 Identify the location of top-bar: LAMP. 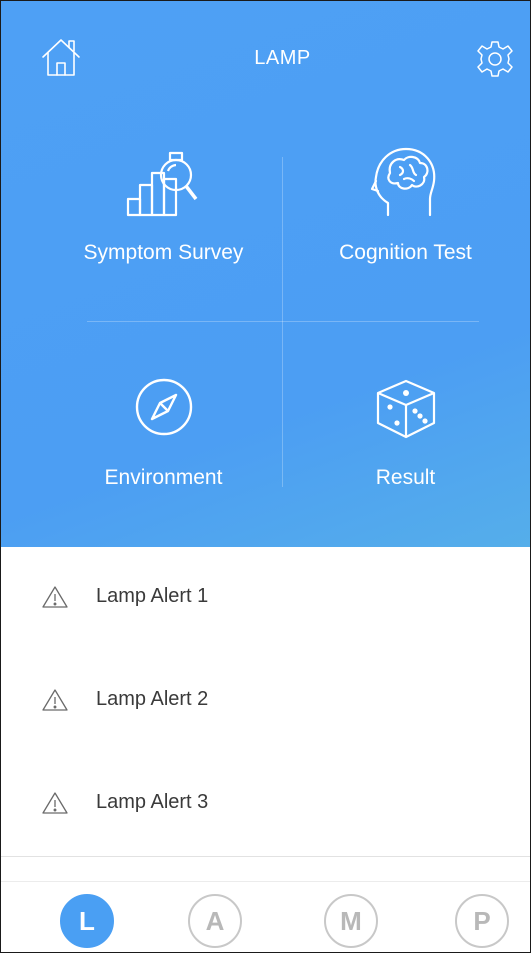
(265, 56).